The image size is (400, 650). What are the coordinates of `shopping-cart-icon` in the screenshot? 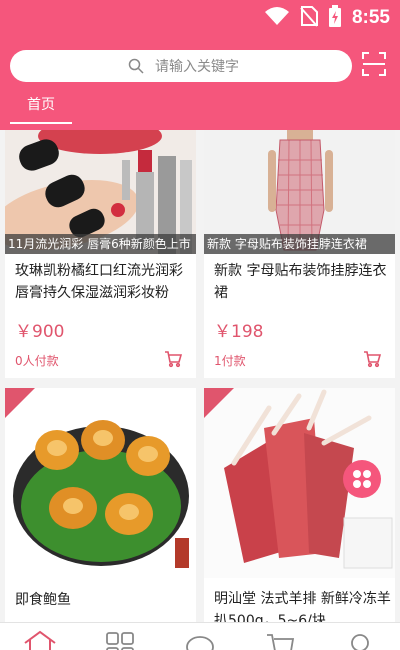 It's located at (280, 639).